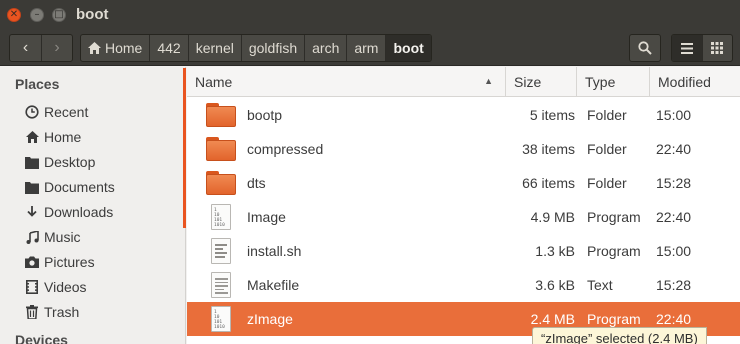 Image resolution: width=740 pixels, height=344 pixels. I want to click on column-header-type: Type, so click(613, 82).